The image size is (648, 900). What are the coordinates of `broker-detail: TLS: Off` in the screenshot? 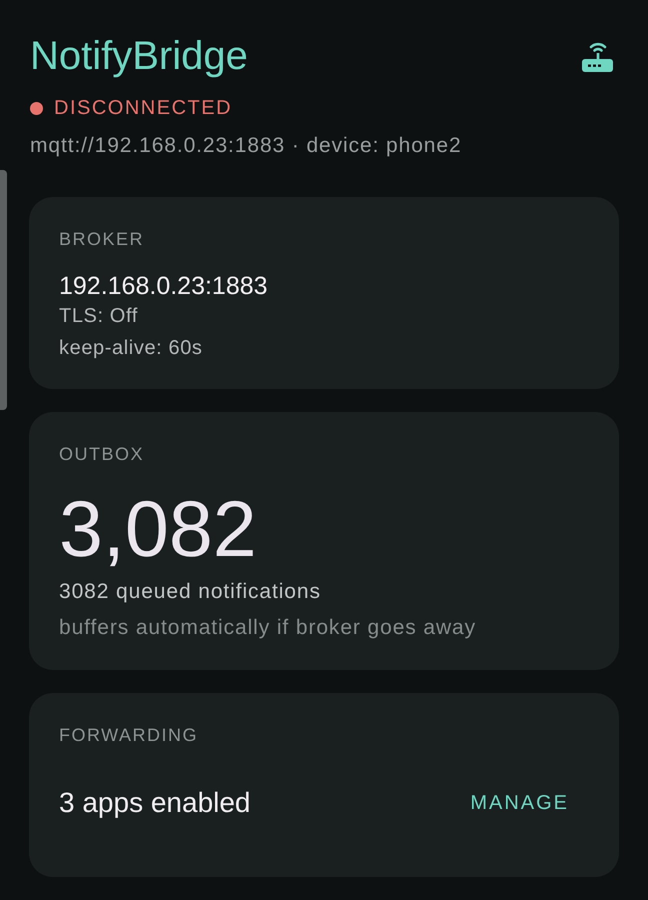 It's located at (98, 316).